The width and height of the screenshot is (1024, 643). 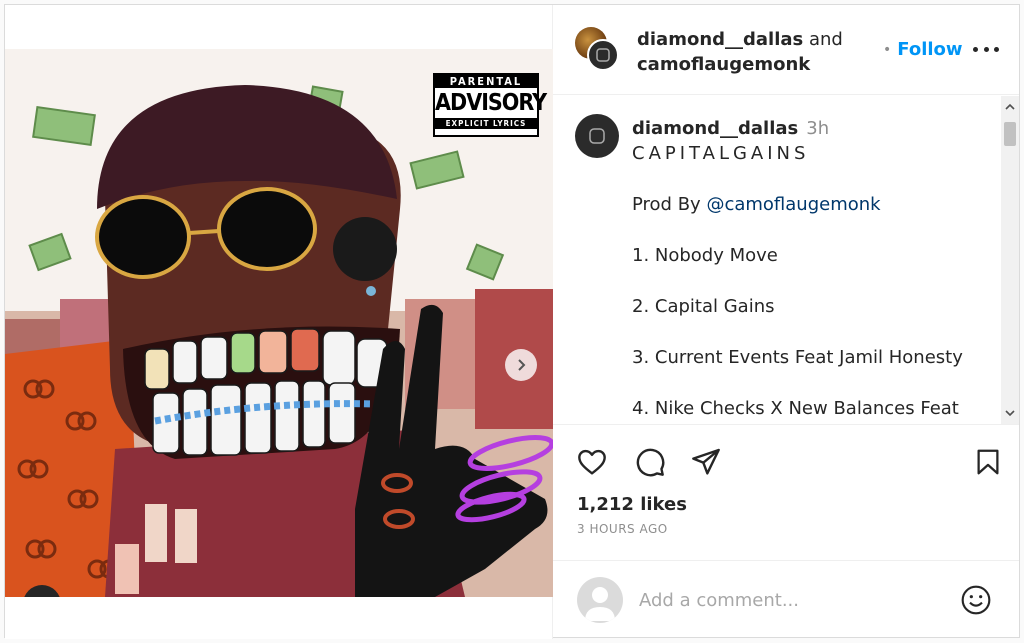 I want to click on chevron-up-icon, so click(x=1010, y=106).